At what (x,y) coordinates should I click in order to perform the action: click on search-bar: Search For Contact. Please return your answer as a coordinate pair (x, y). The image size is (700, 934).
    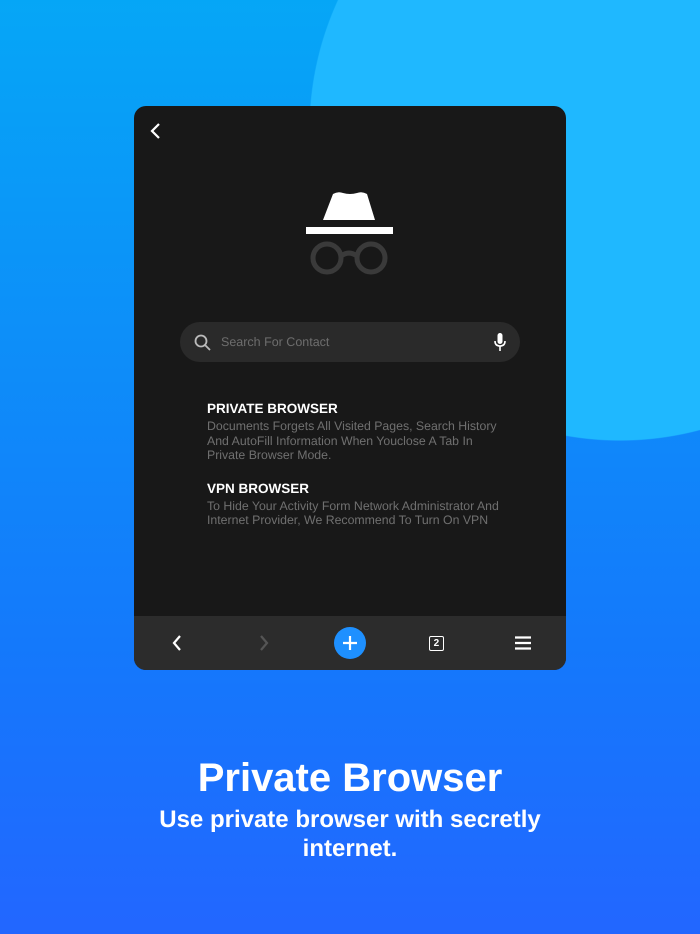
    Looking at the image, I should click on (350, 342).